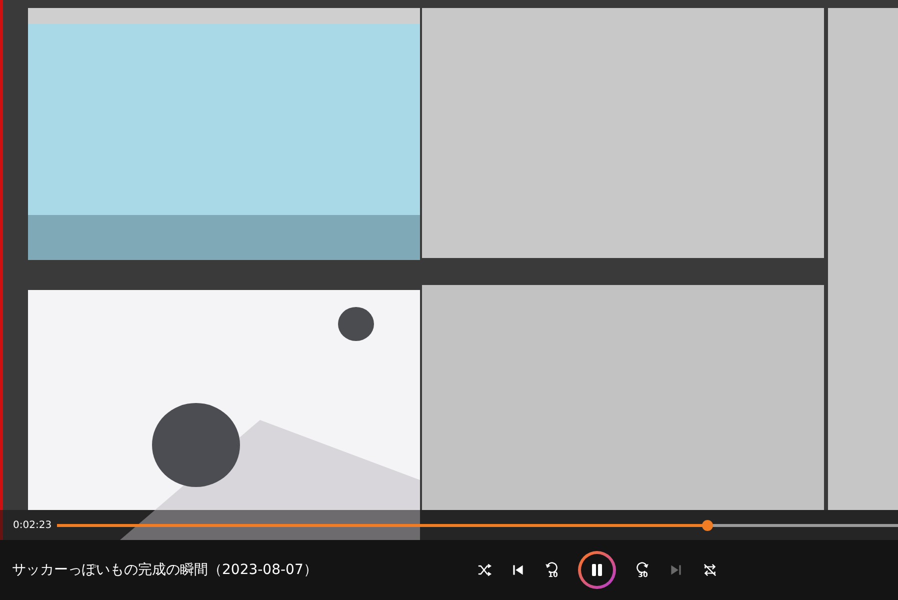 The image size is (898, 600). Describe the element at coordinates (676, 570) in the screenshot. I see `next-icon` at that location.